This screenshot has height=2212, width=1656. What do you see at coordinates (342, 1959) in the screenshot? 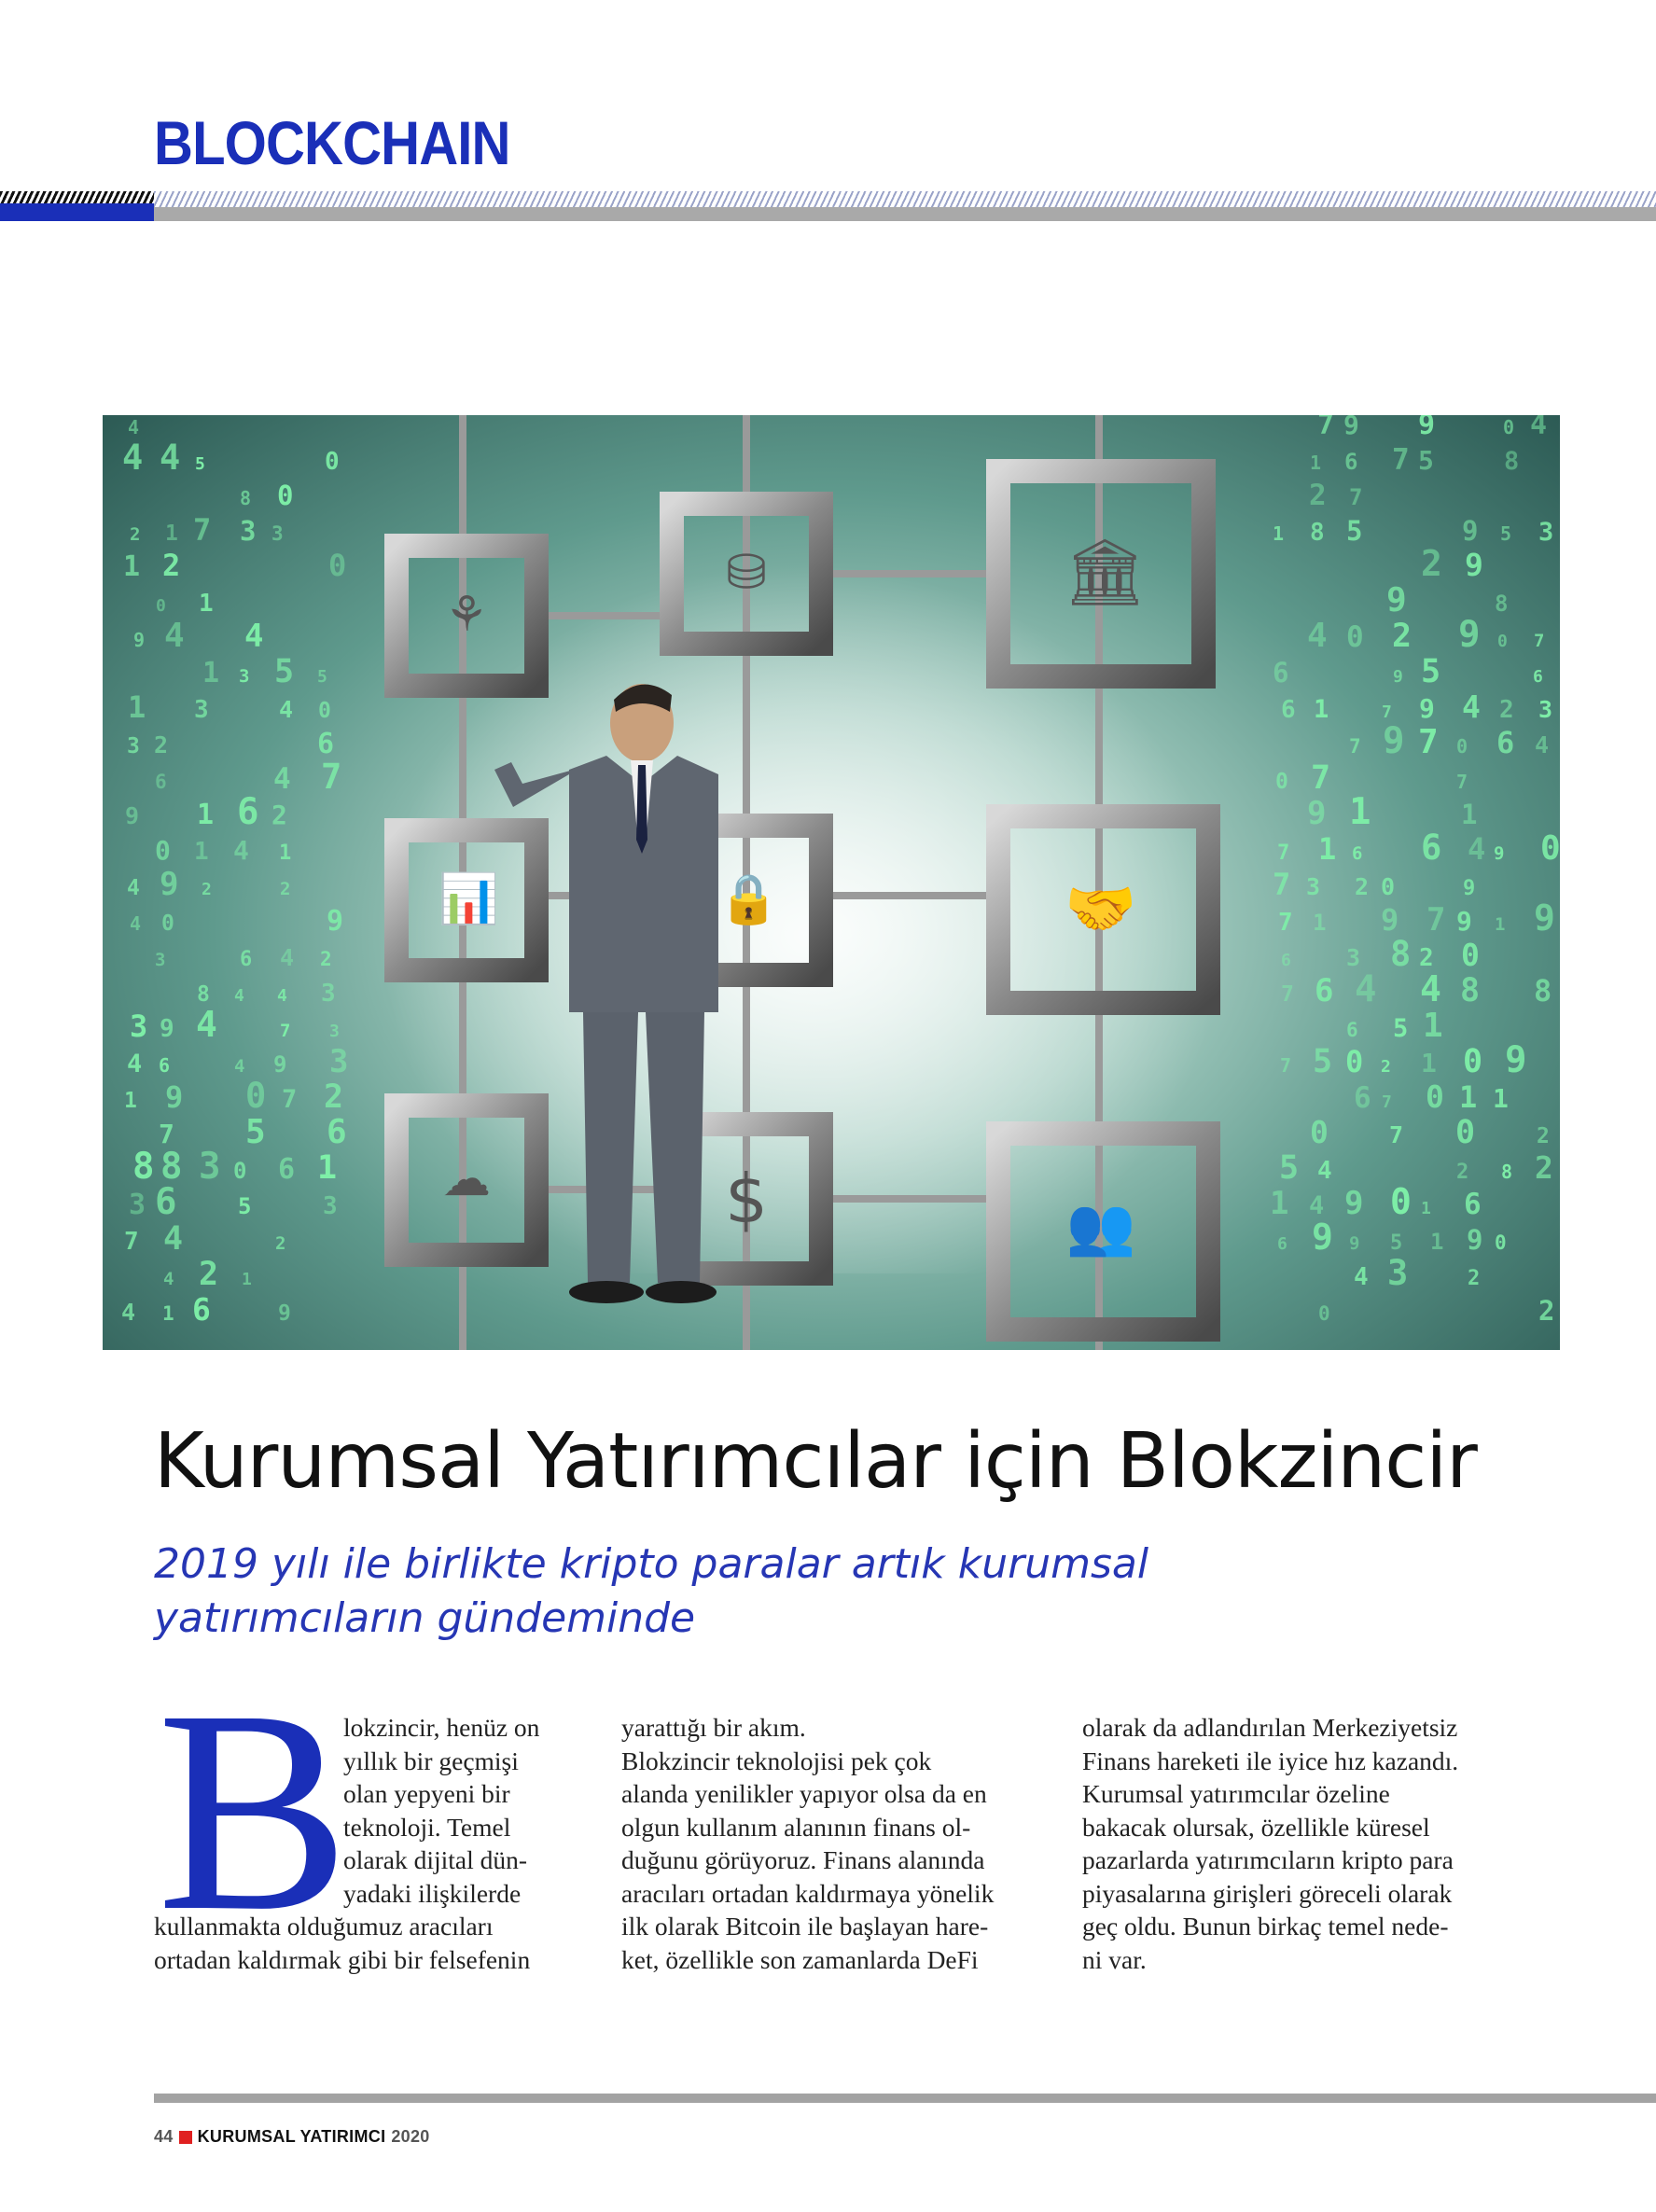
I see `body-line: ortadan kaldırmak gibi bir felsefenin` at bounding box center [342, 1959].